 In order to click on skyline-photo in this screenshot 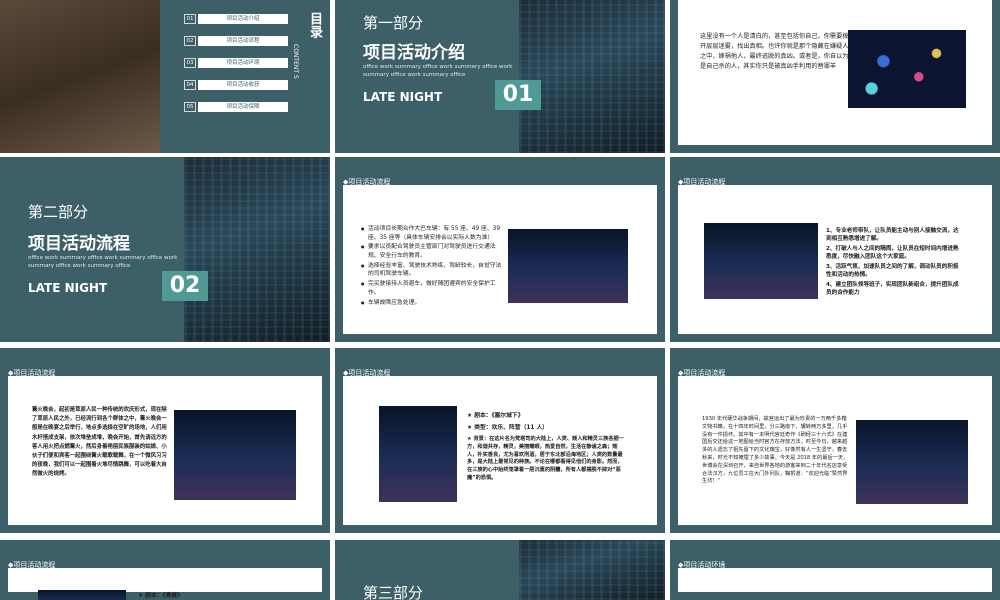, I will do `click(235, 455)`.